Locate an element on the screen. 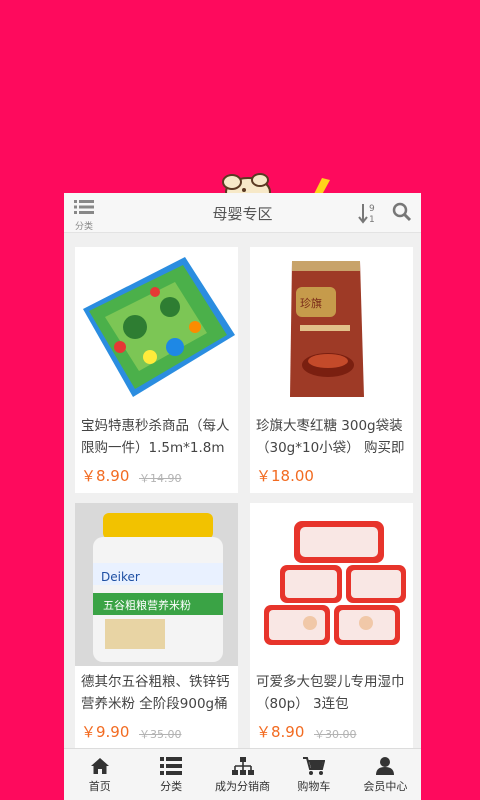 The width and height of the screenshot is (480, 800). product-image-rice-cereal-tub: Deiker 五谷粗粮营养米粉 is located at coordinates (156, 584).